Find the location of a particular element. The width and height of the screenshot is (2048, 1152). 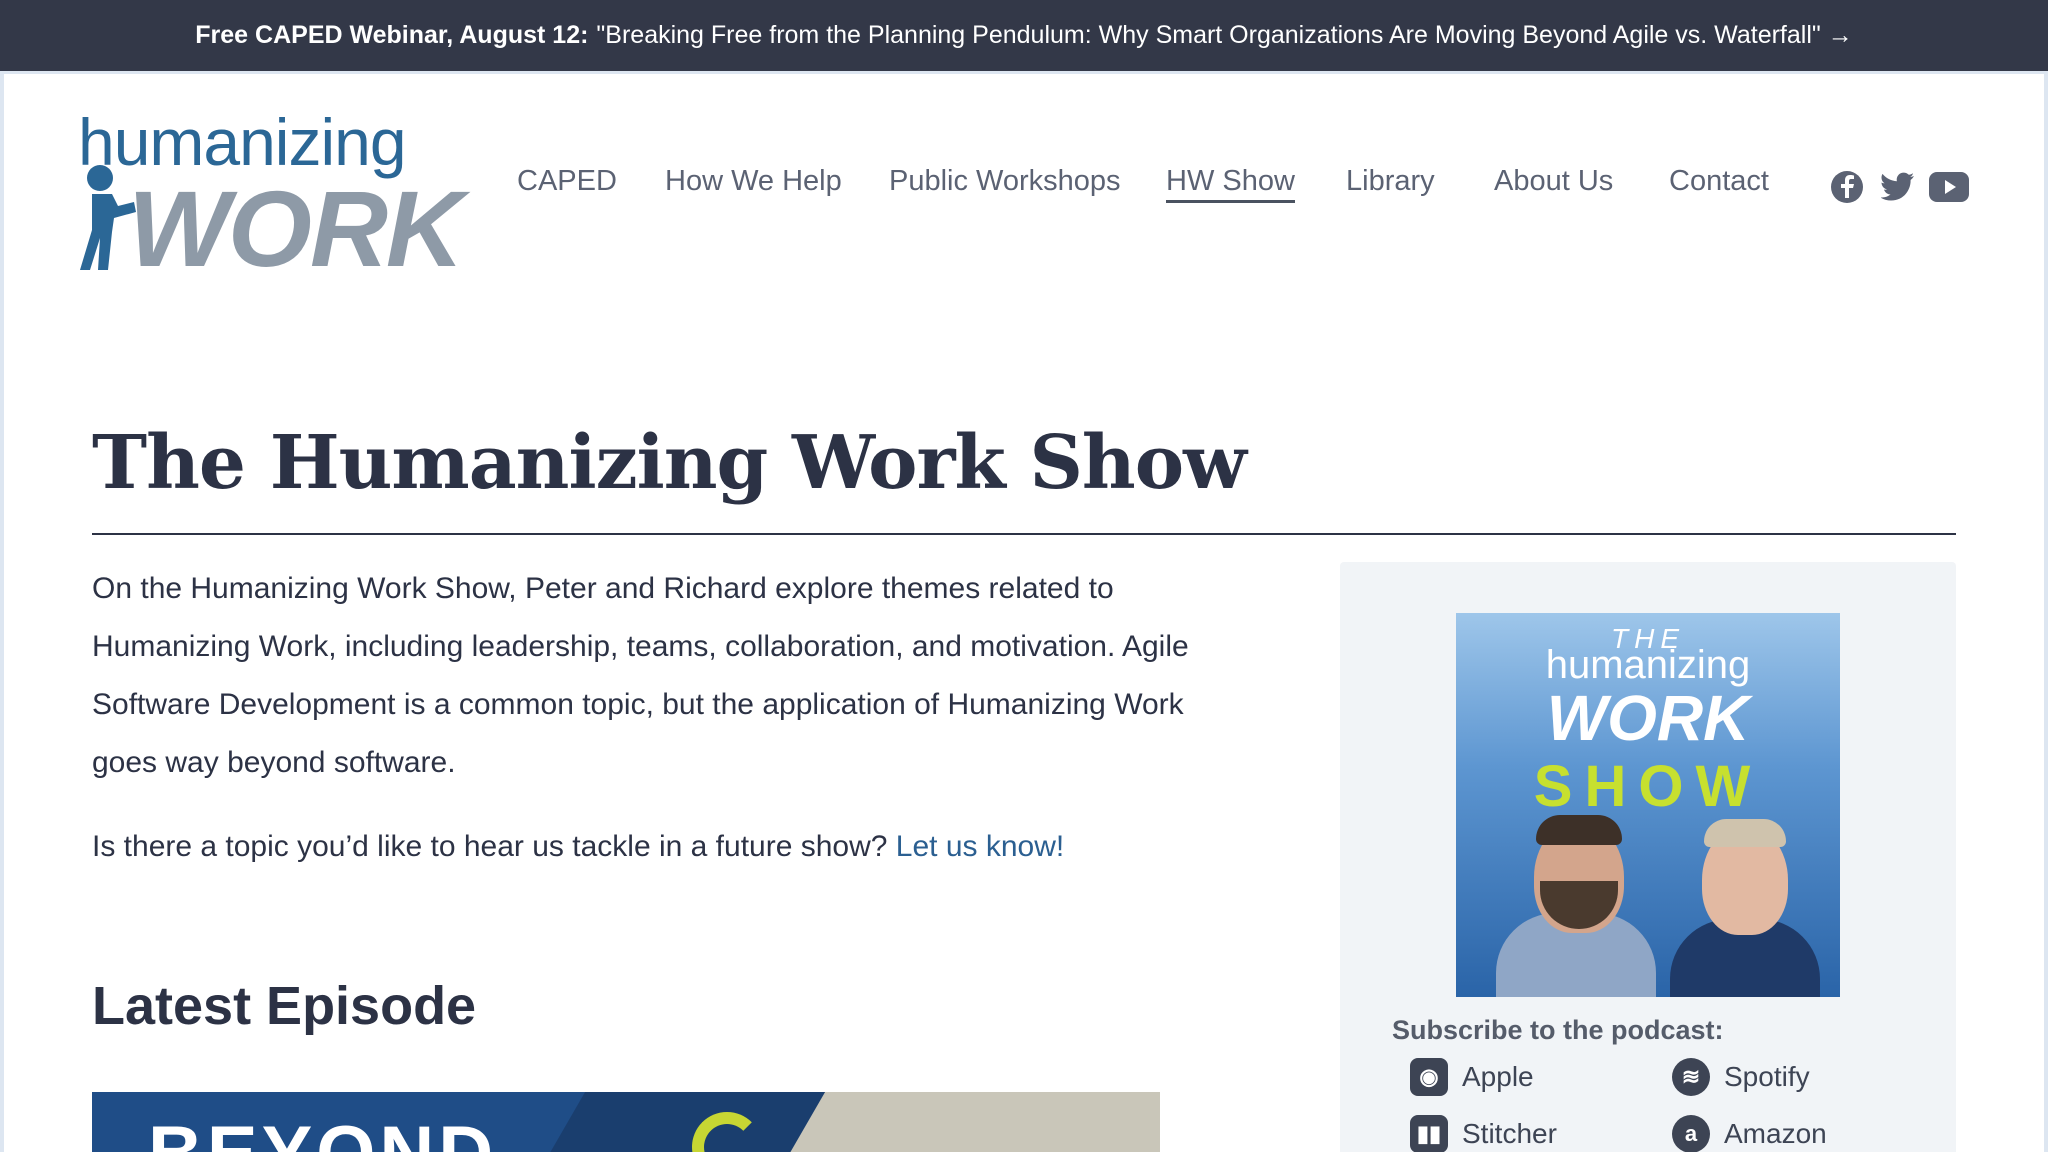

nav-item-how-we-help: How We Help is located at coordinates (753, 181).